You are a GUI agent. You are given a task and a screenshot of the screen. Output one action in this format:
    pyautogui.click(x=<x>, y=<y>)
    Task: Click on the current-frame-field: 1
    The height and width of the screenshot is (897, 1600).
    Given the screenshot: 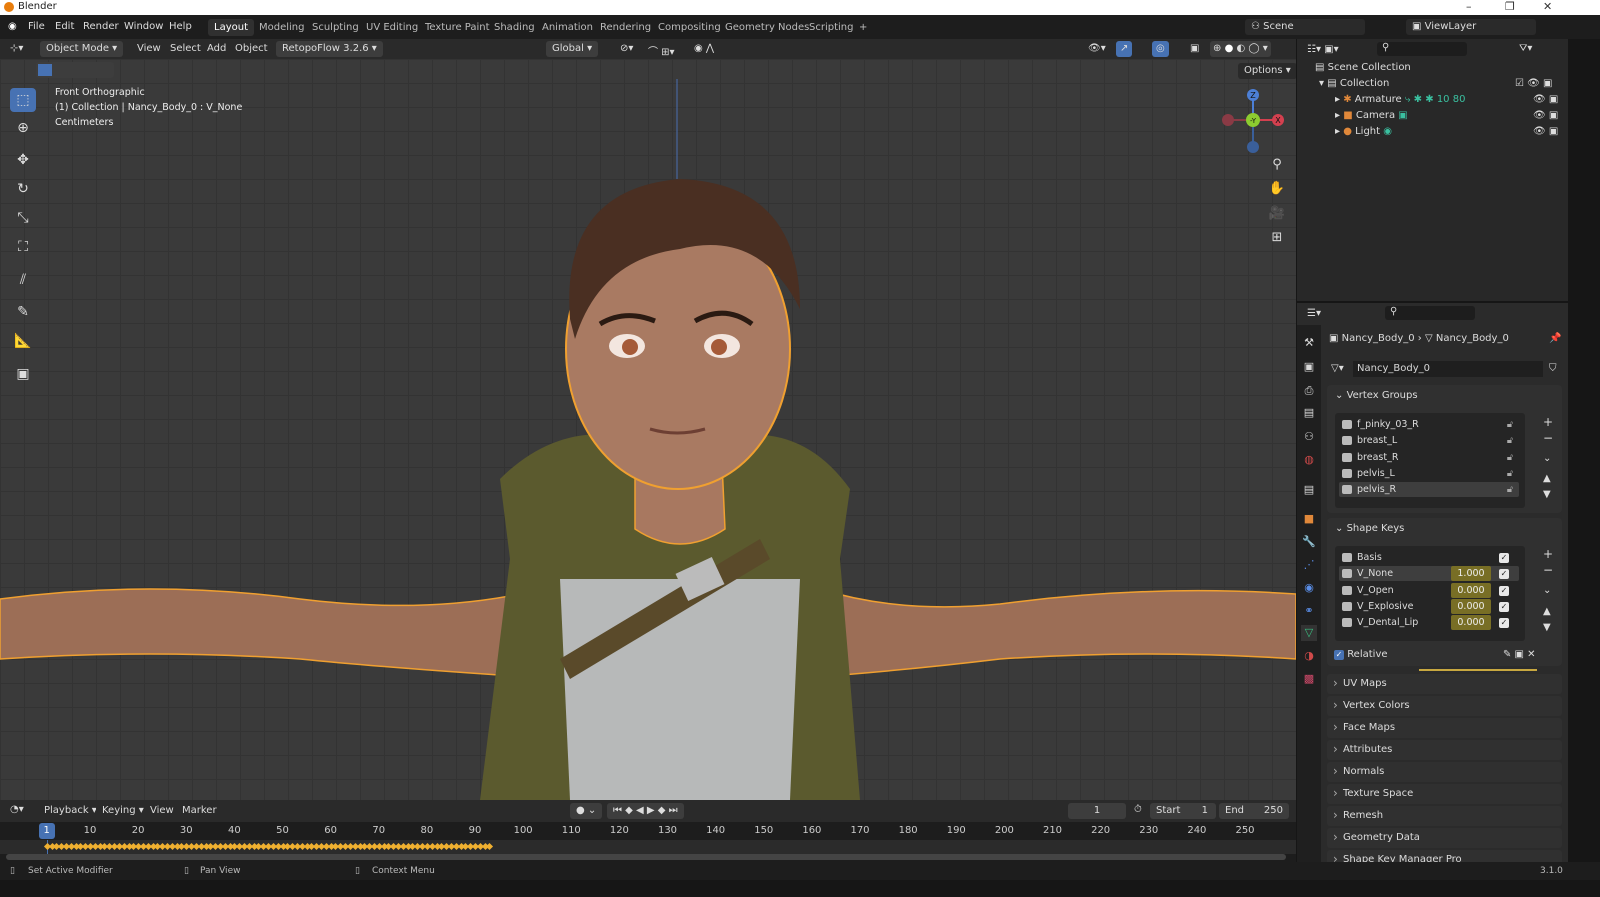 What is the action you would take?
    pyautogui.click(x=1097, y=811)
    